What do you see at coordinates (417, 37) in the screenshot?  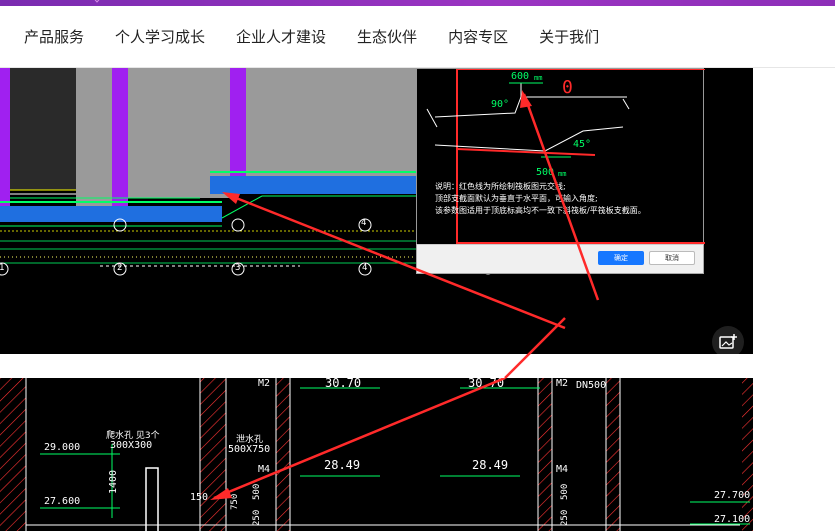 I see `main-nav: 产品服务 个人学习成长 企业人才建设 生态伙伴 内容专区 关于我们` at bounding box center [417, 37].